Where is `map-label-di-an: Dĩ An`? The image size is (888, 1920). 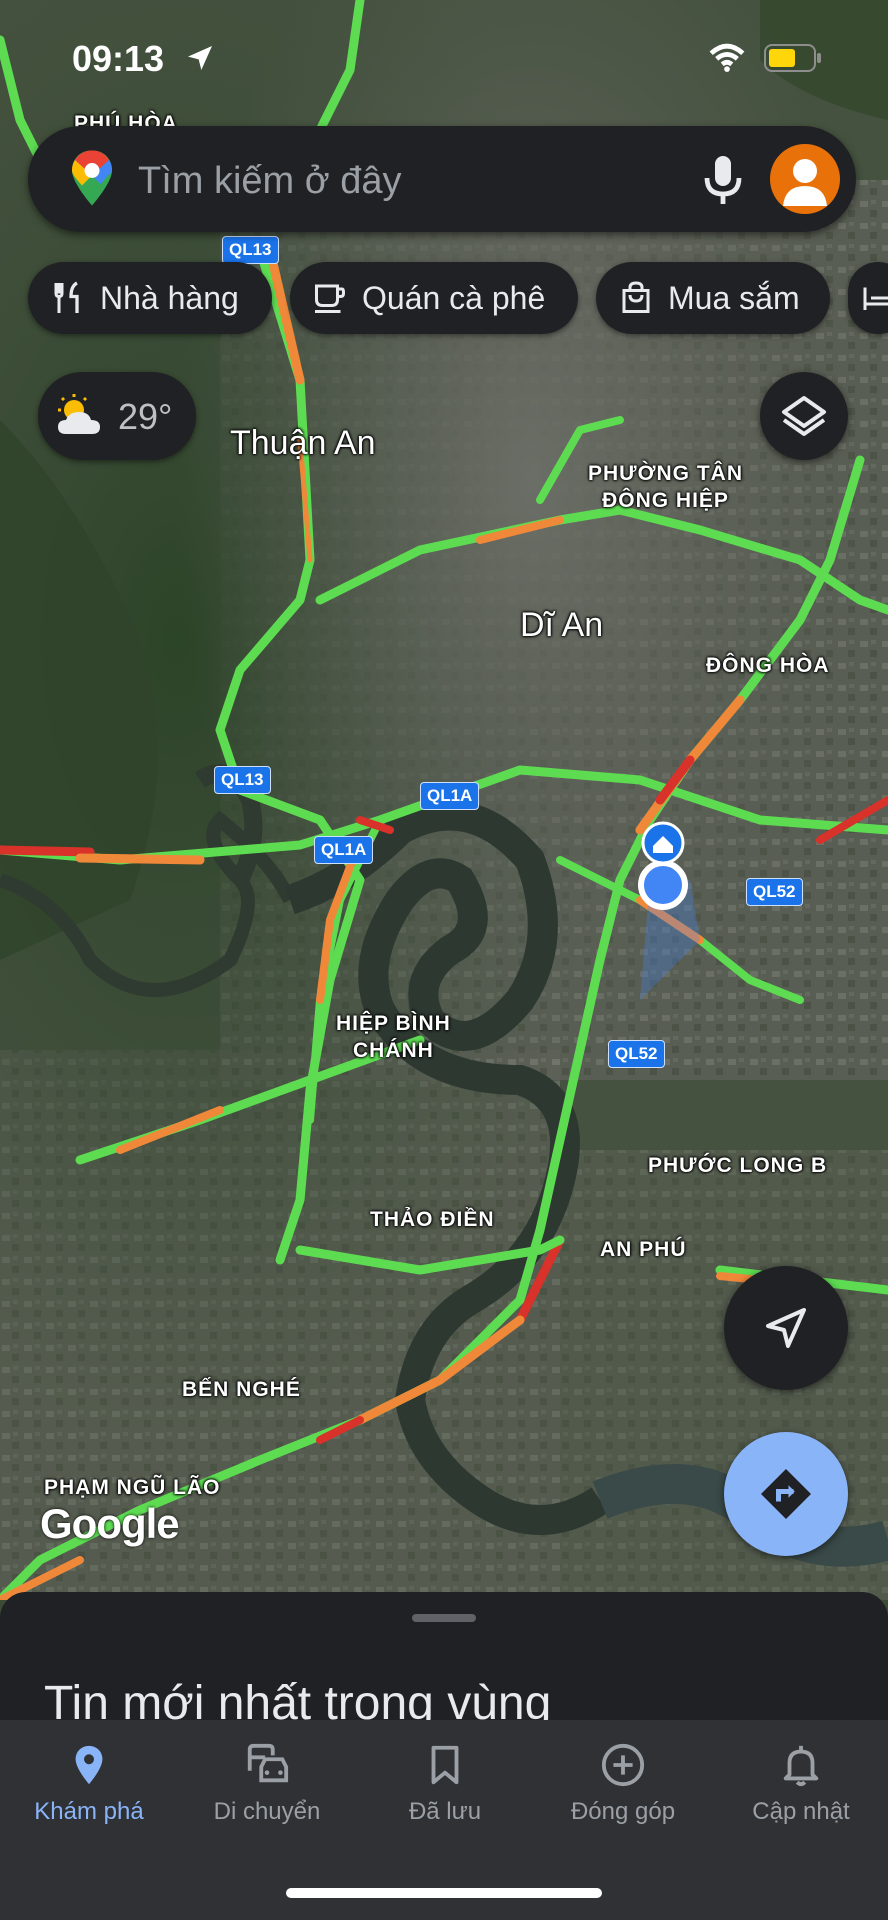
map-label-di-an: Dĩ An is located at coordinates (562, 625).